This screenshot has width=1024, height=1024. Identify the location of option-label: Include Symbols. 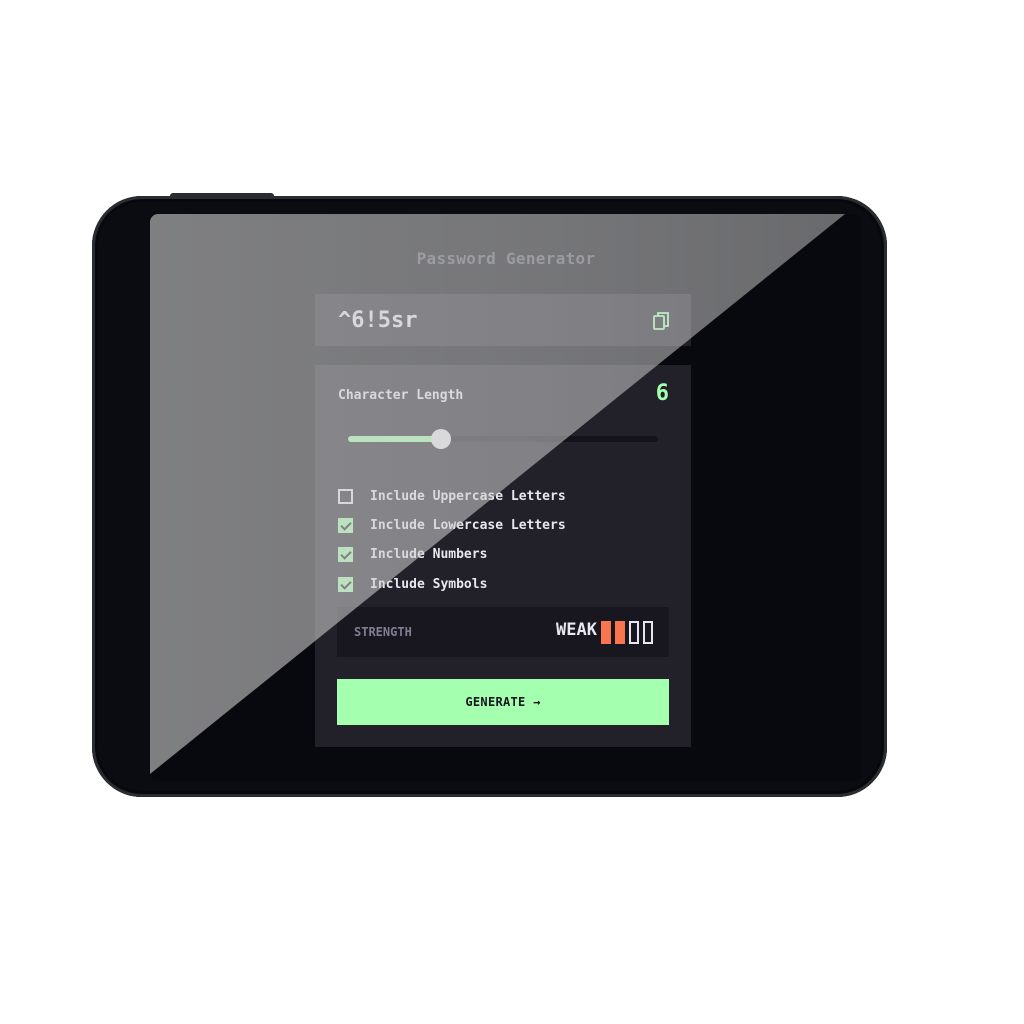
(429, 584).